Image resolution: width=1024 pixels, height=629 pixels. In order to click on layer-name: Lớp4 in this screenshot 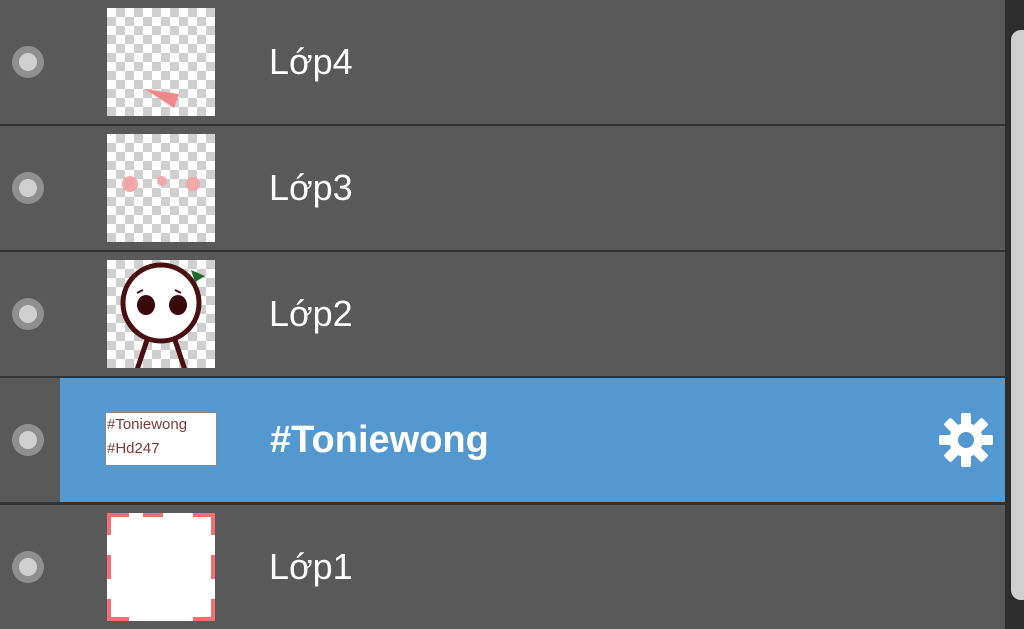, I will do `click(311, 61)`.